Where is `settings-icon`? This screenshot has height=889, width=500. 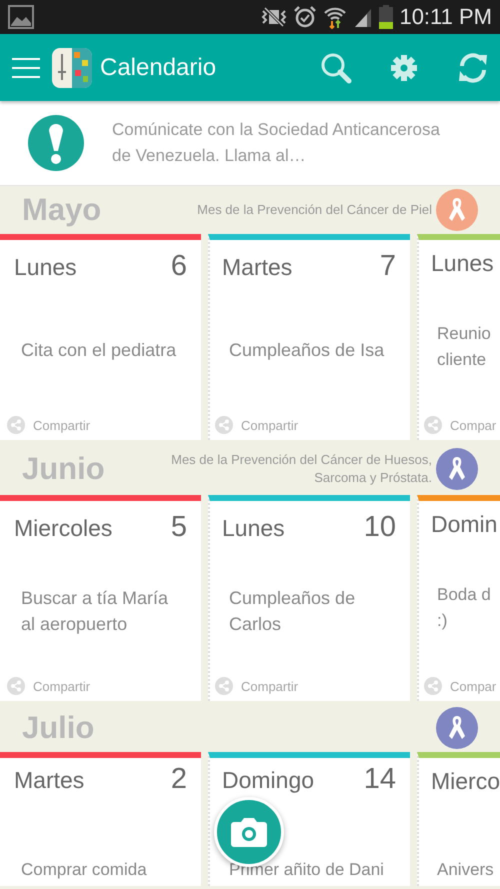
settings-icon is located at coordinates (404, 68).